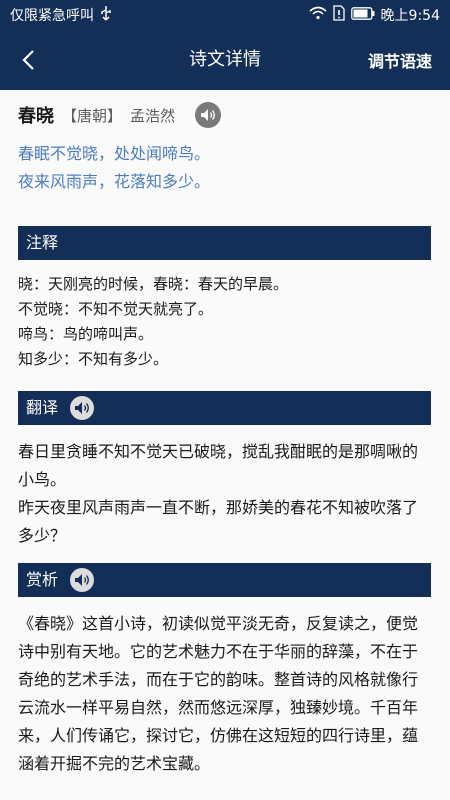 The image size is (450, 800). I want to click on poem-title: 春晓, so click(36, 116).